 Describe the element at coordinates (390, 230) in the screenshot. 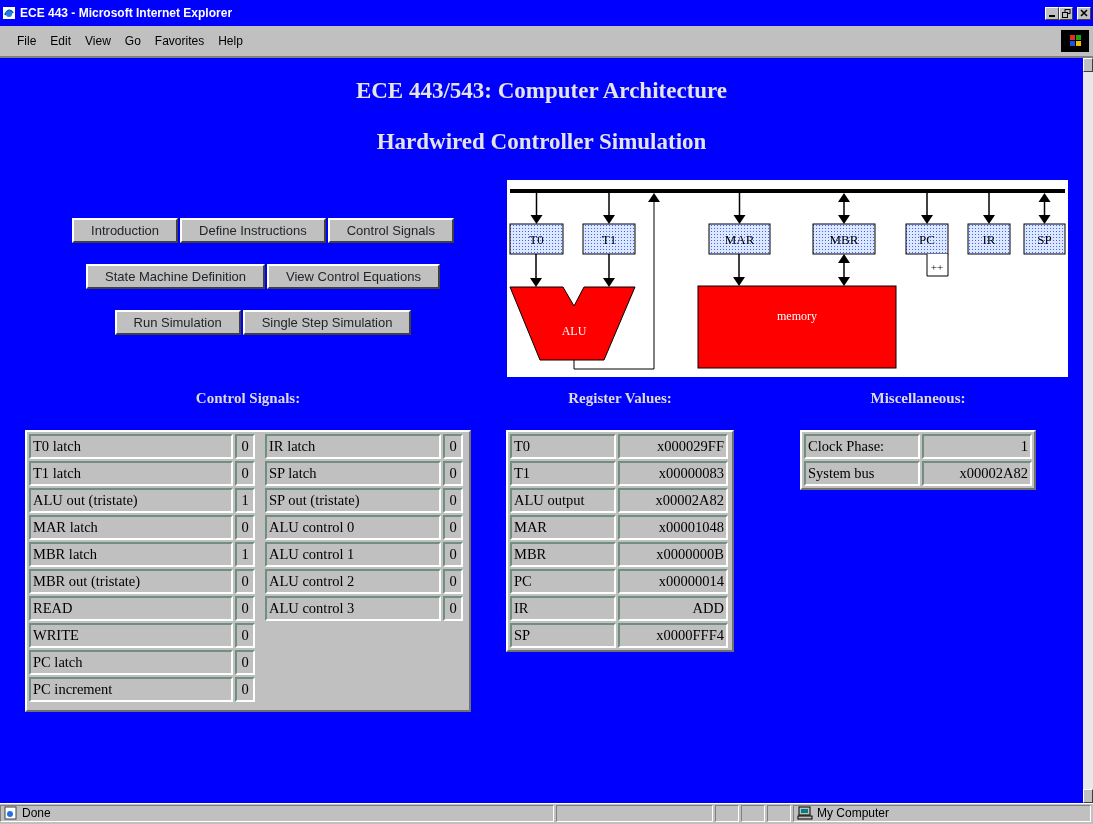

I see `nav-button: Control Signals` at that location.